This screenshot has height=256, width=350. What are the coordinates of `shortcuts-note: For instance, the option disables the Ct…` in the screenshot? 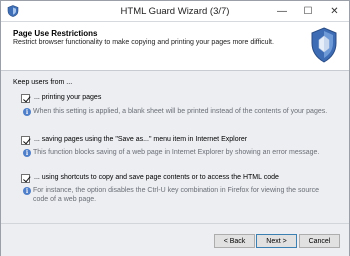 It's located at (176, 195).